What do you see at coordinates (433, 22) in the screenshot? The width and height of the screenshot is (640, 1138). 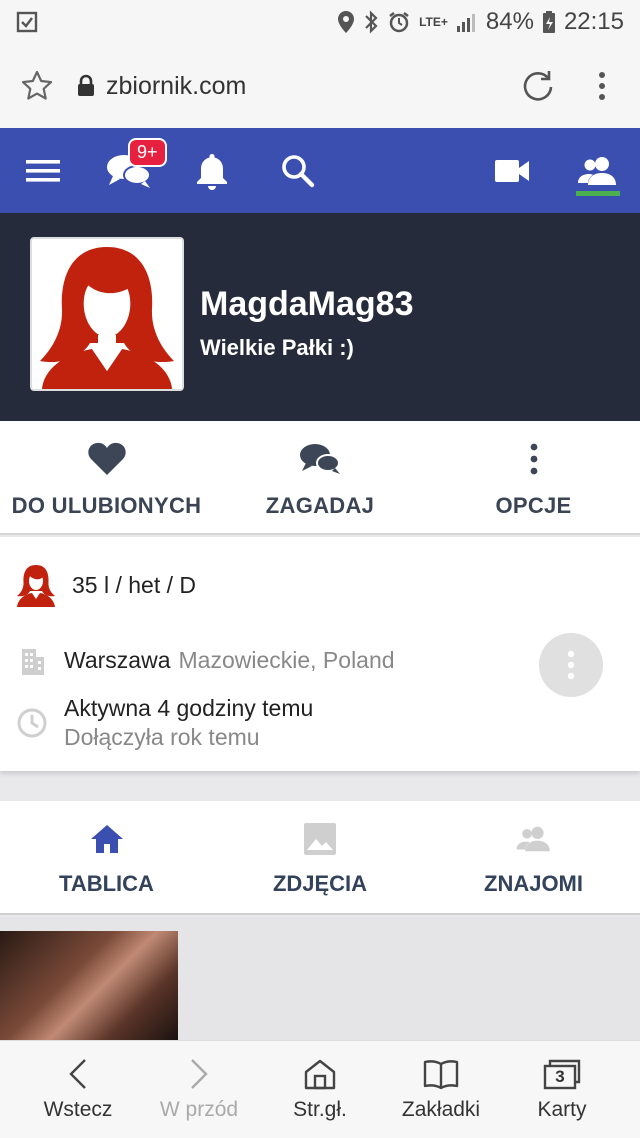 I see `network-type: LTE+` at bounding box center [433, 22].